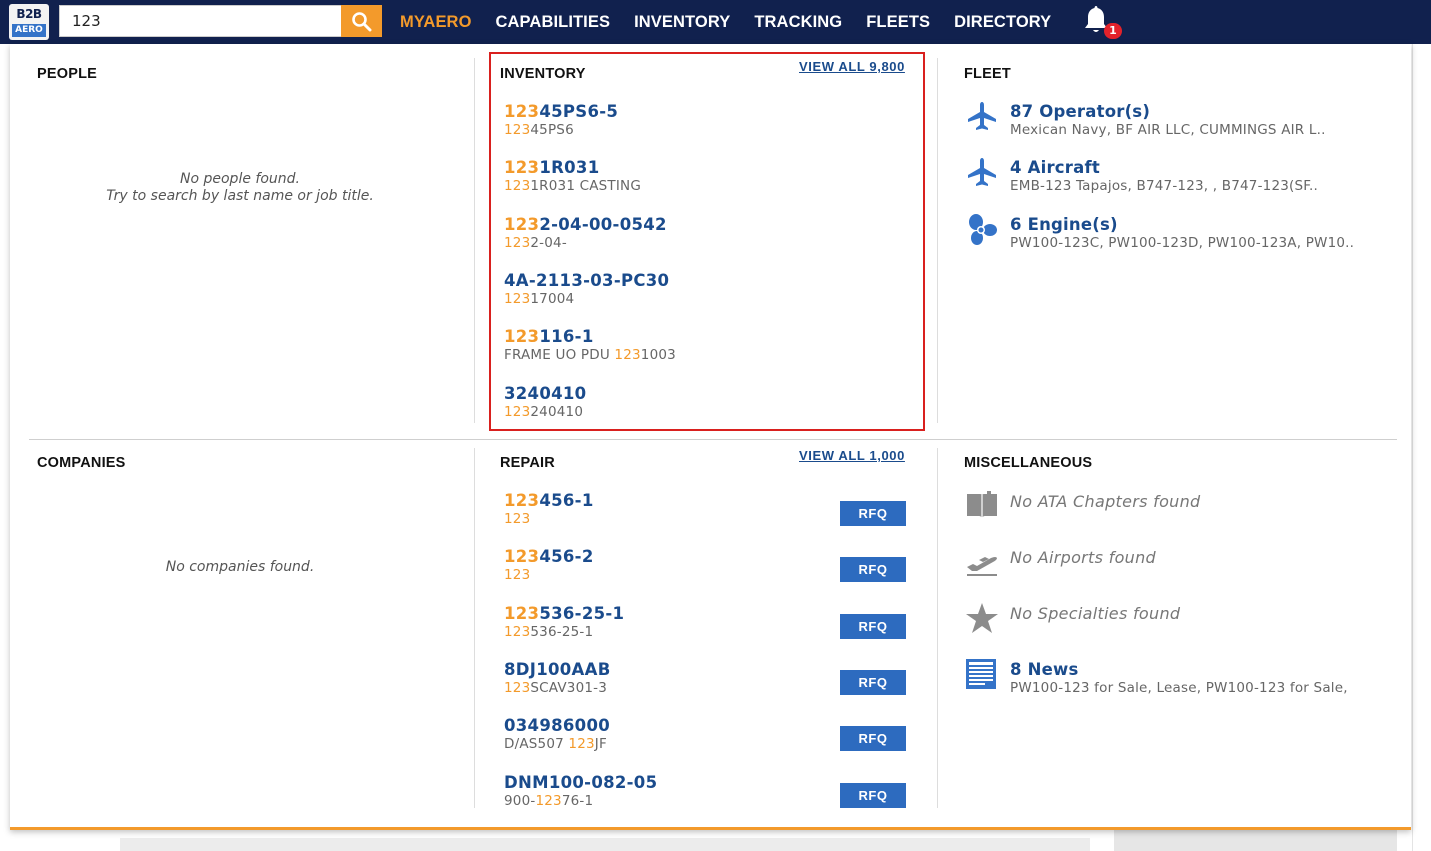 This screenshot has height=851, width=1431. I want to click on part-number: 1232-04-00-0542, so click(585, 225).